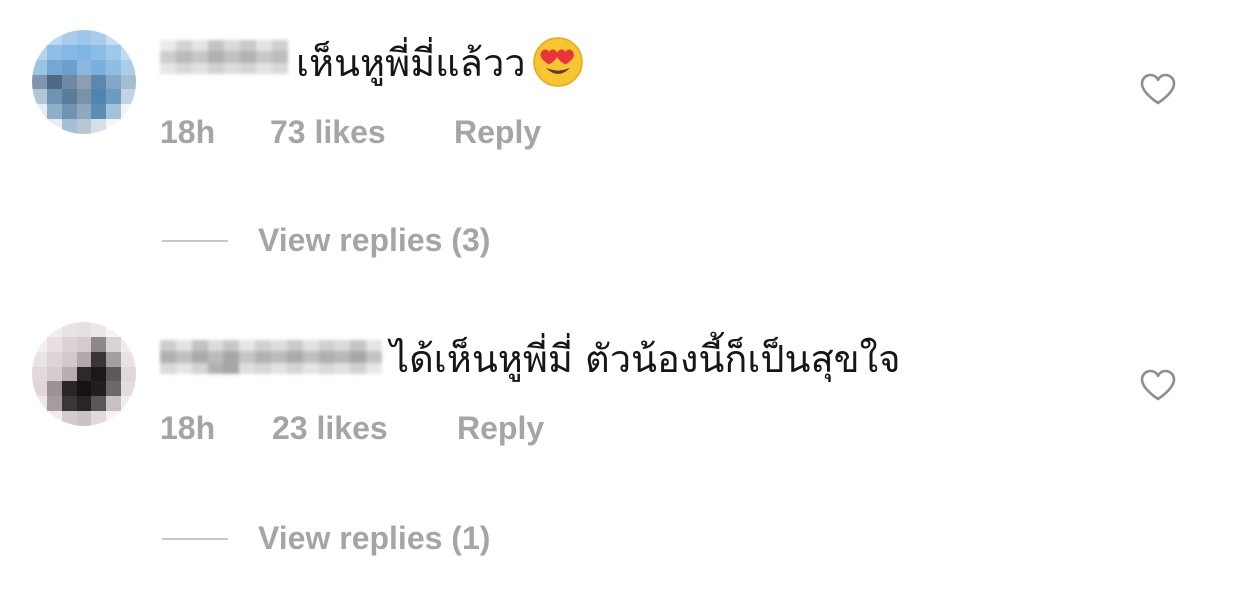 The height and width of the screenshot is (611, 1242). I want to click on likes-count: 73 likes, so click(328, 132).